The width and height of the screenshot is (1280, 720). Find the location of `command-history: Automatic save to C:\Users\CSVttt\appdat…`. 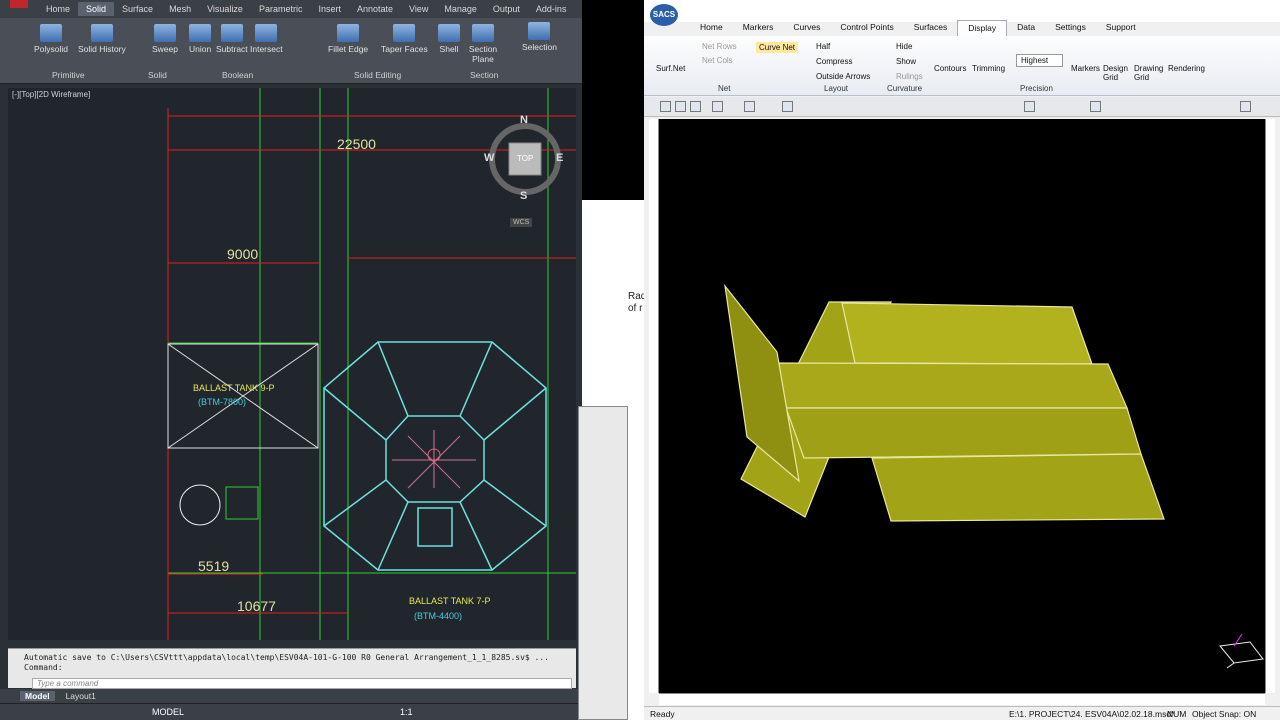

command-history: Automatic save to C:\Users\CSVttt\appdat… is located at coordinates (286, 657).